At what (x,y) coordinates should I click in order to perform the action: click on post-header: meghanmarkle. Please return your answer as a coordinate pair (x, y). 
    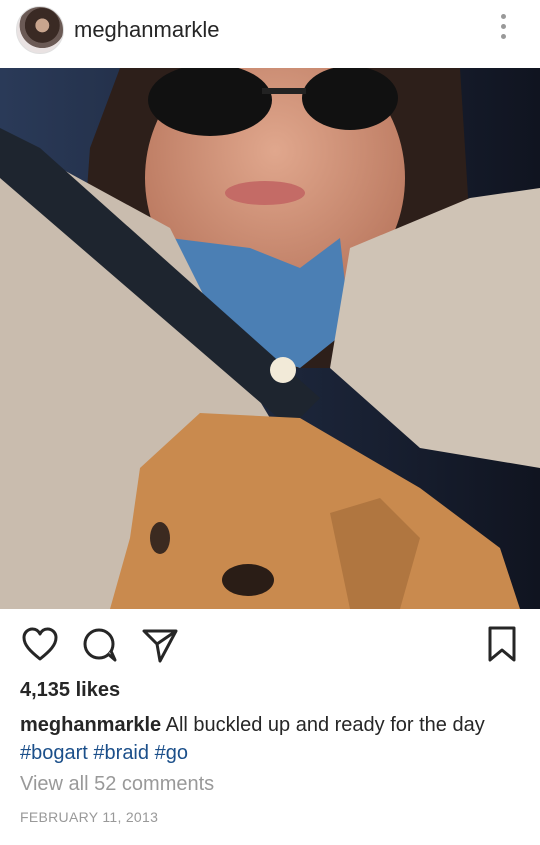
    Looking at the image, I should click on (270, 31).